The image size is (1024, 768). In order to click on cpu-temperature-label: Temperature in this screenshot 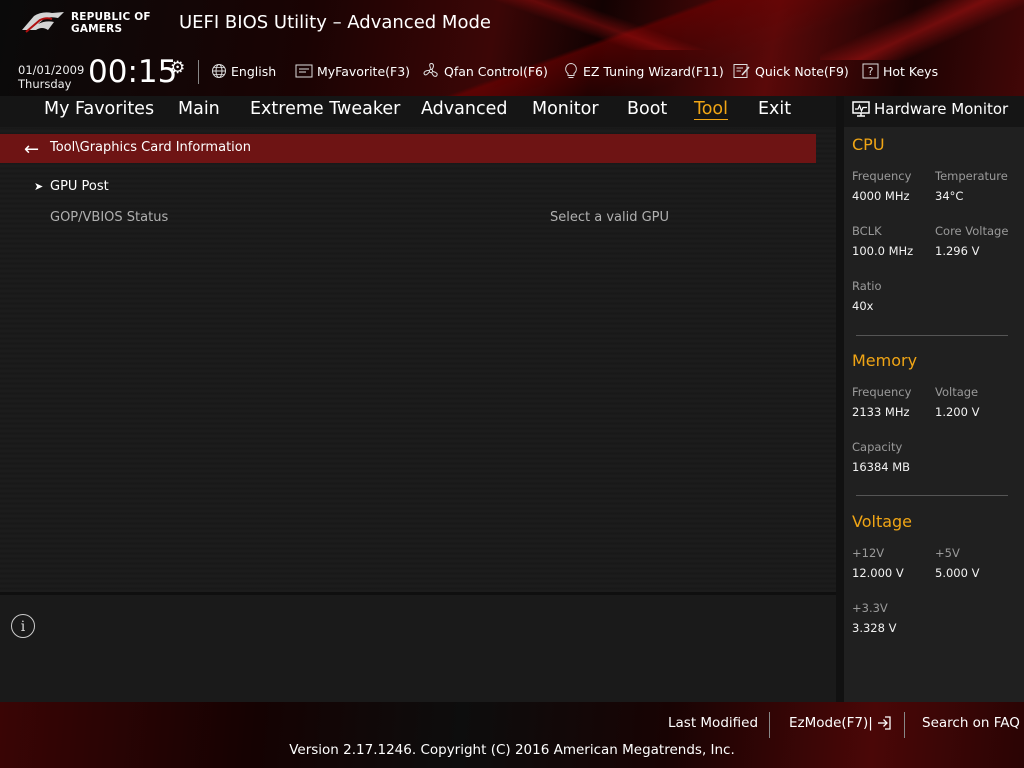, I will do `click(971, 176)`.